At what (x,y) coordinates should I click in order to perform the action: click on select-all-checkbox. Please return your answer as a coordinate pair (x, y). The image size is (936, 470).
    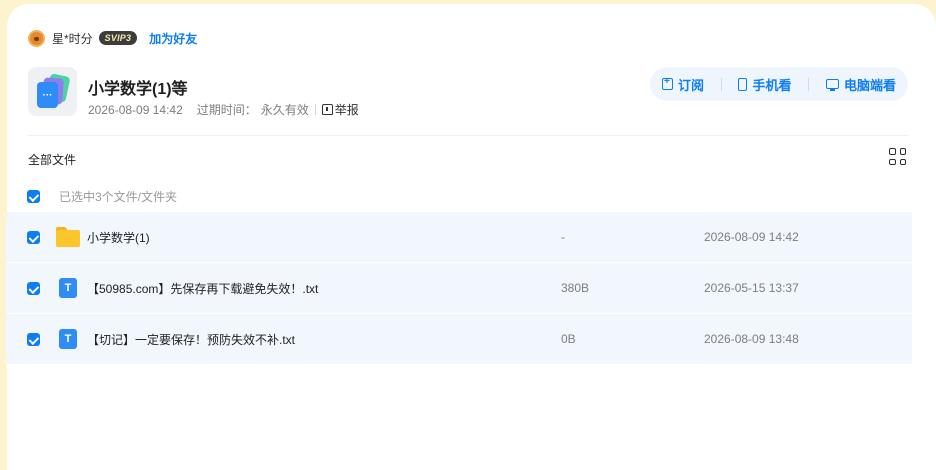
    Looking at the image, I should click on (33, 196).